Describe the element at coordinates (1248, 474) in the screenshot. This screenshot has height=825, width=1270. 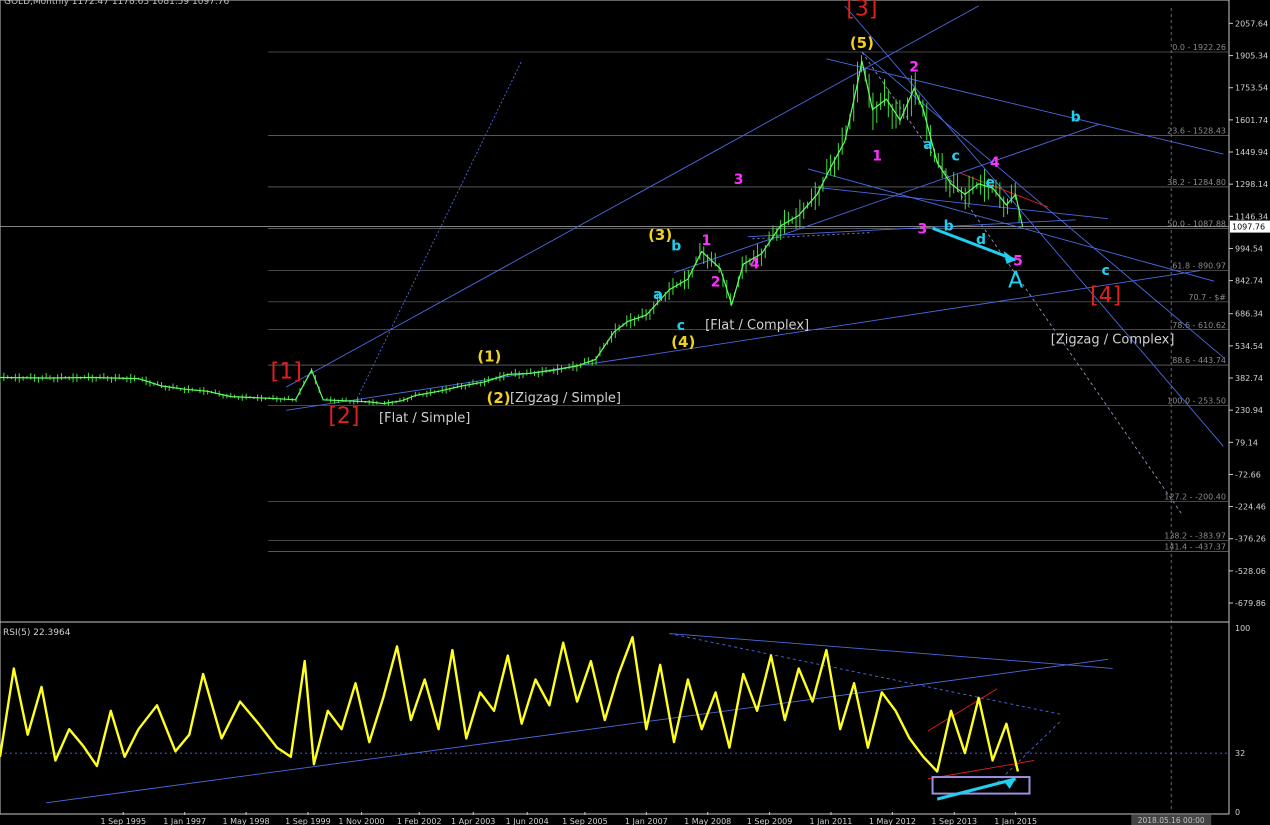
I see `price-y-tick-label: -72.66` at that location.